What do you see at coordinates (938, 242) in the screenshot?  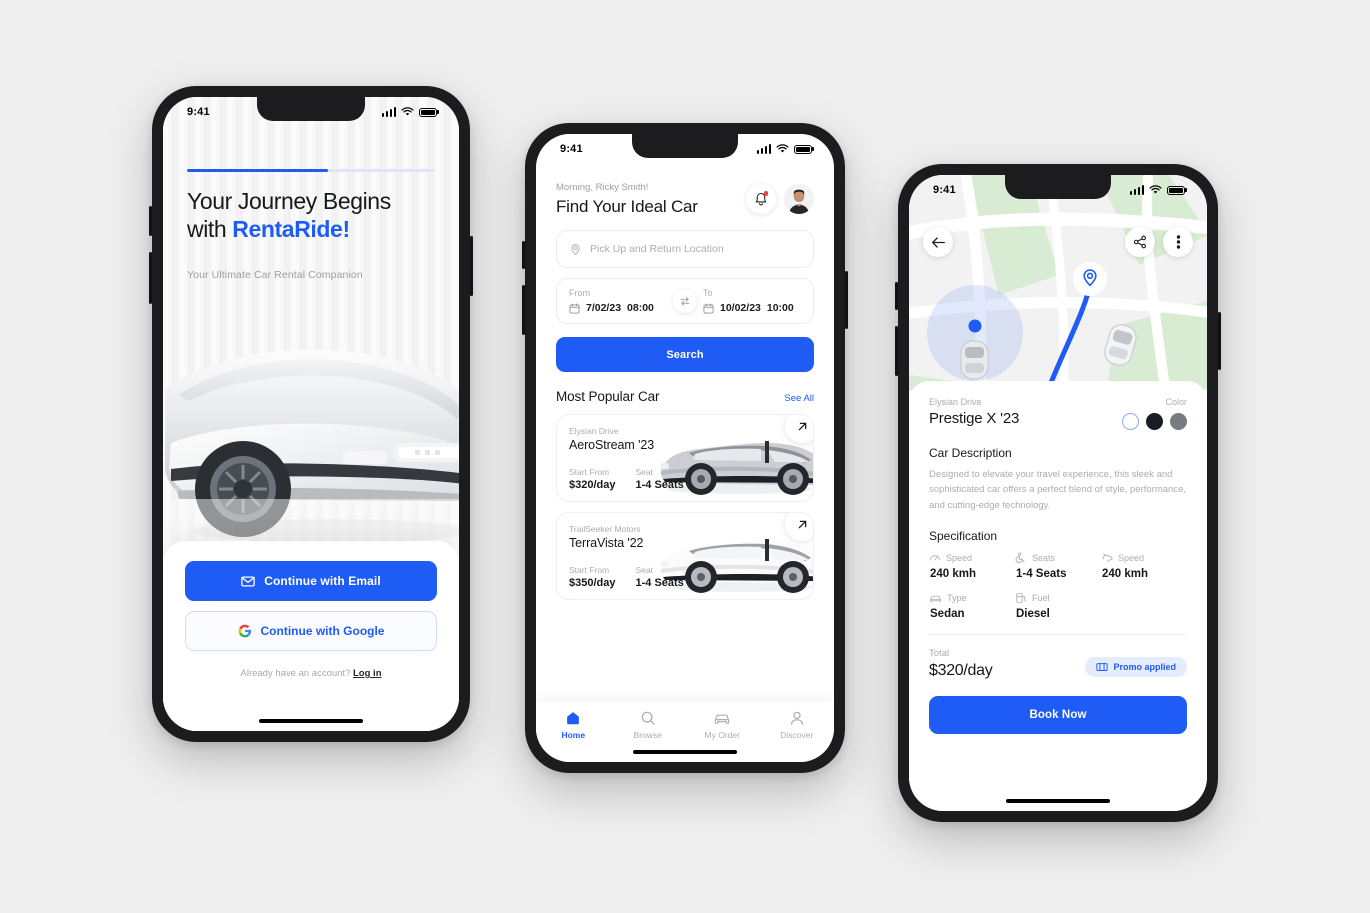 I see `back-button` at bounding box center [938, 242].